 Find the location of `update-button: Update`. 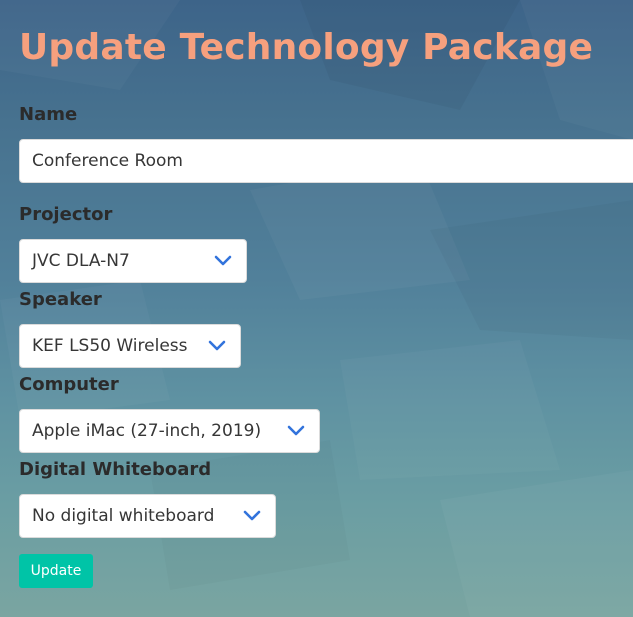

update-button: Update is located at coordinates (56, 571).